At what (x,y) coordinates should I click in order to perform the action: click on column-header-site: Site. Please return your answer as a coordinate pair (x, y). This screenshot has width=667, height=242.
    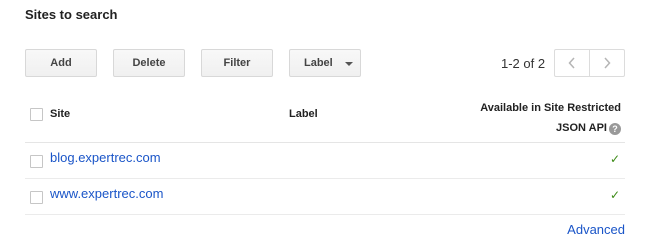
    Looking at the image, I should click on (60, 114).